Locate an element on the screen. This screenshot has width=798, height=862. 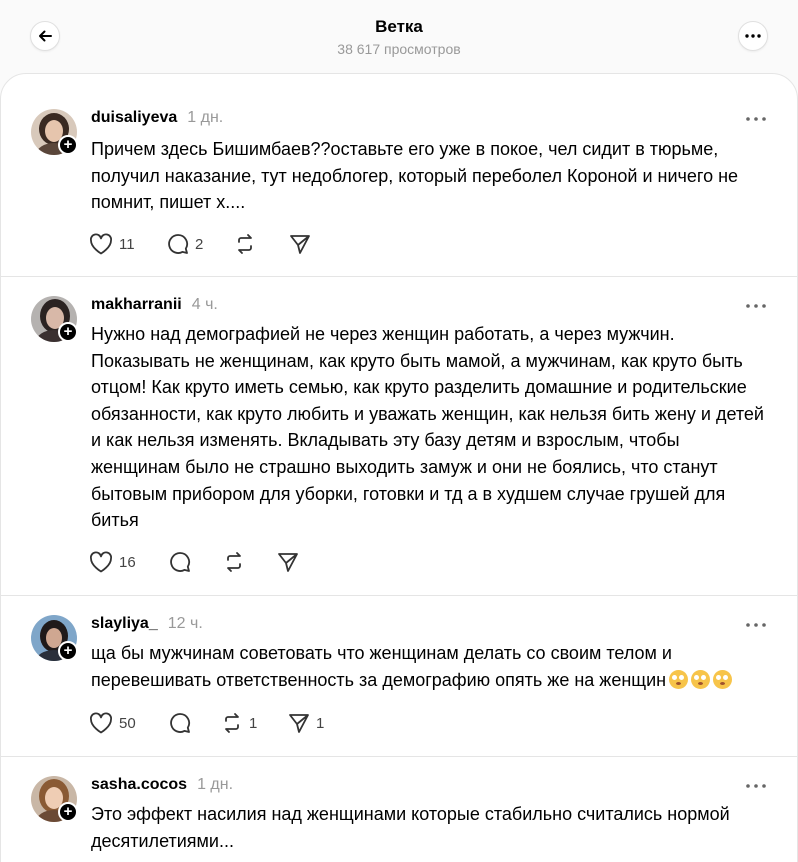
like-button: 11 is located at coordinates (112, 244).